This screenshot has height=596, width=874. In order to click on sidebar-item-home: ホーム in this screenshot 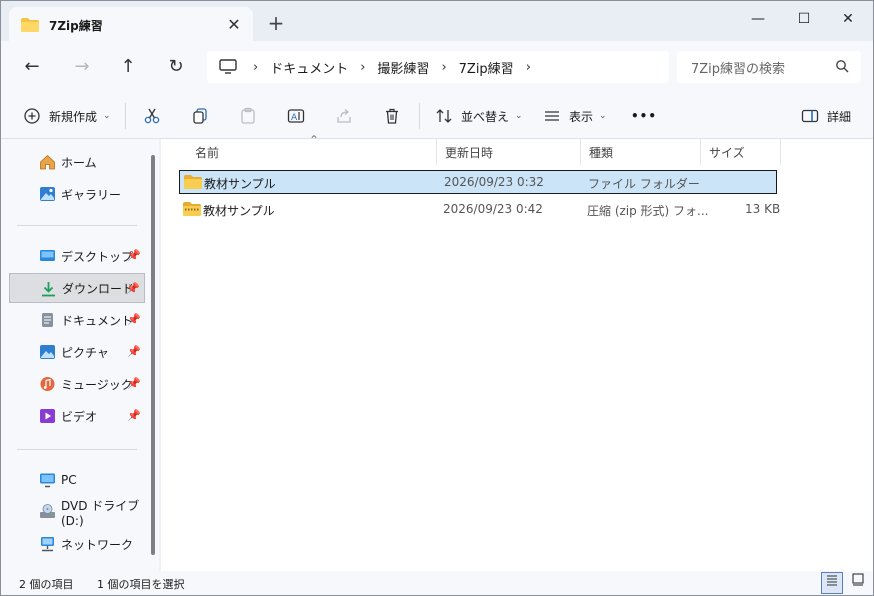, I will do `click(77, 162)`.